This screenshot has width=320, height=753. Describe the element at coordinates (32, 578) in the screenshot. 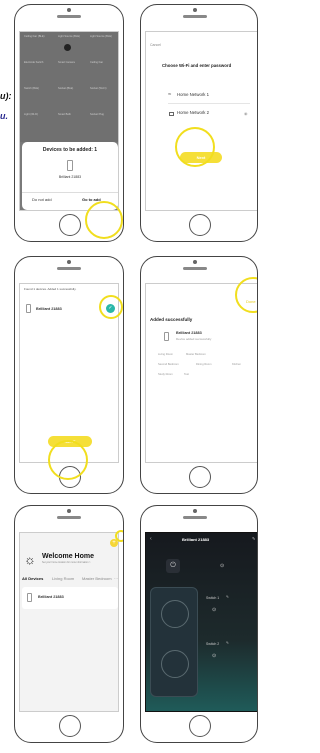

I see `tab-all-devices: All Devices` at that location.